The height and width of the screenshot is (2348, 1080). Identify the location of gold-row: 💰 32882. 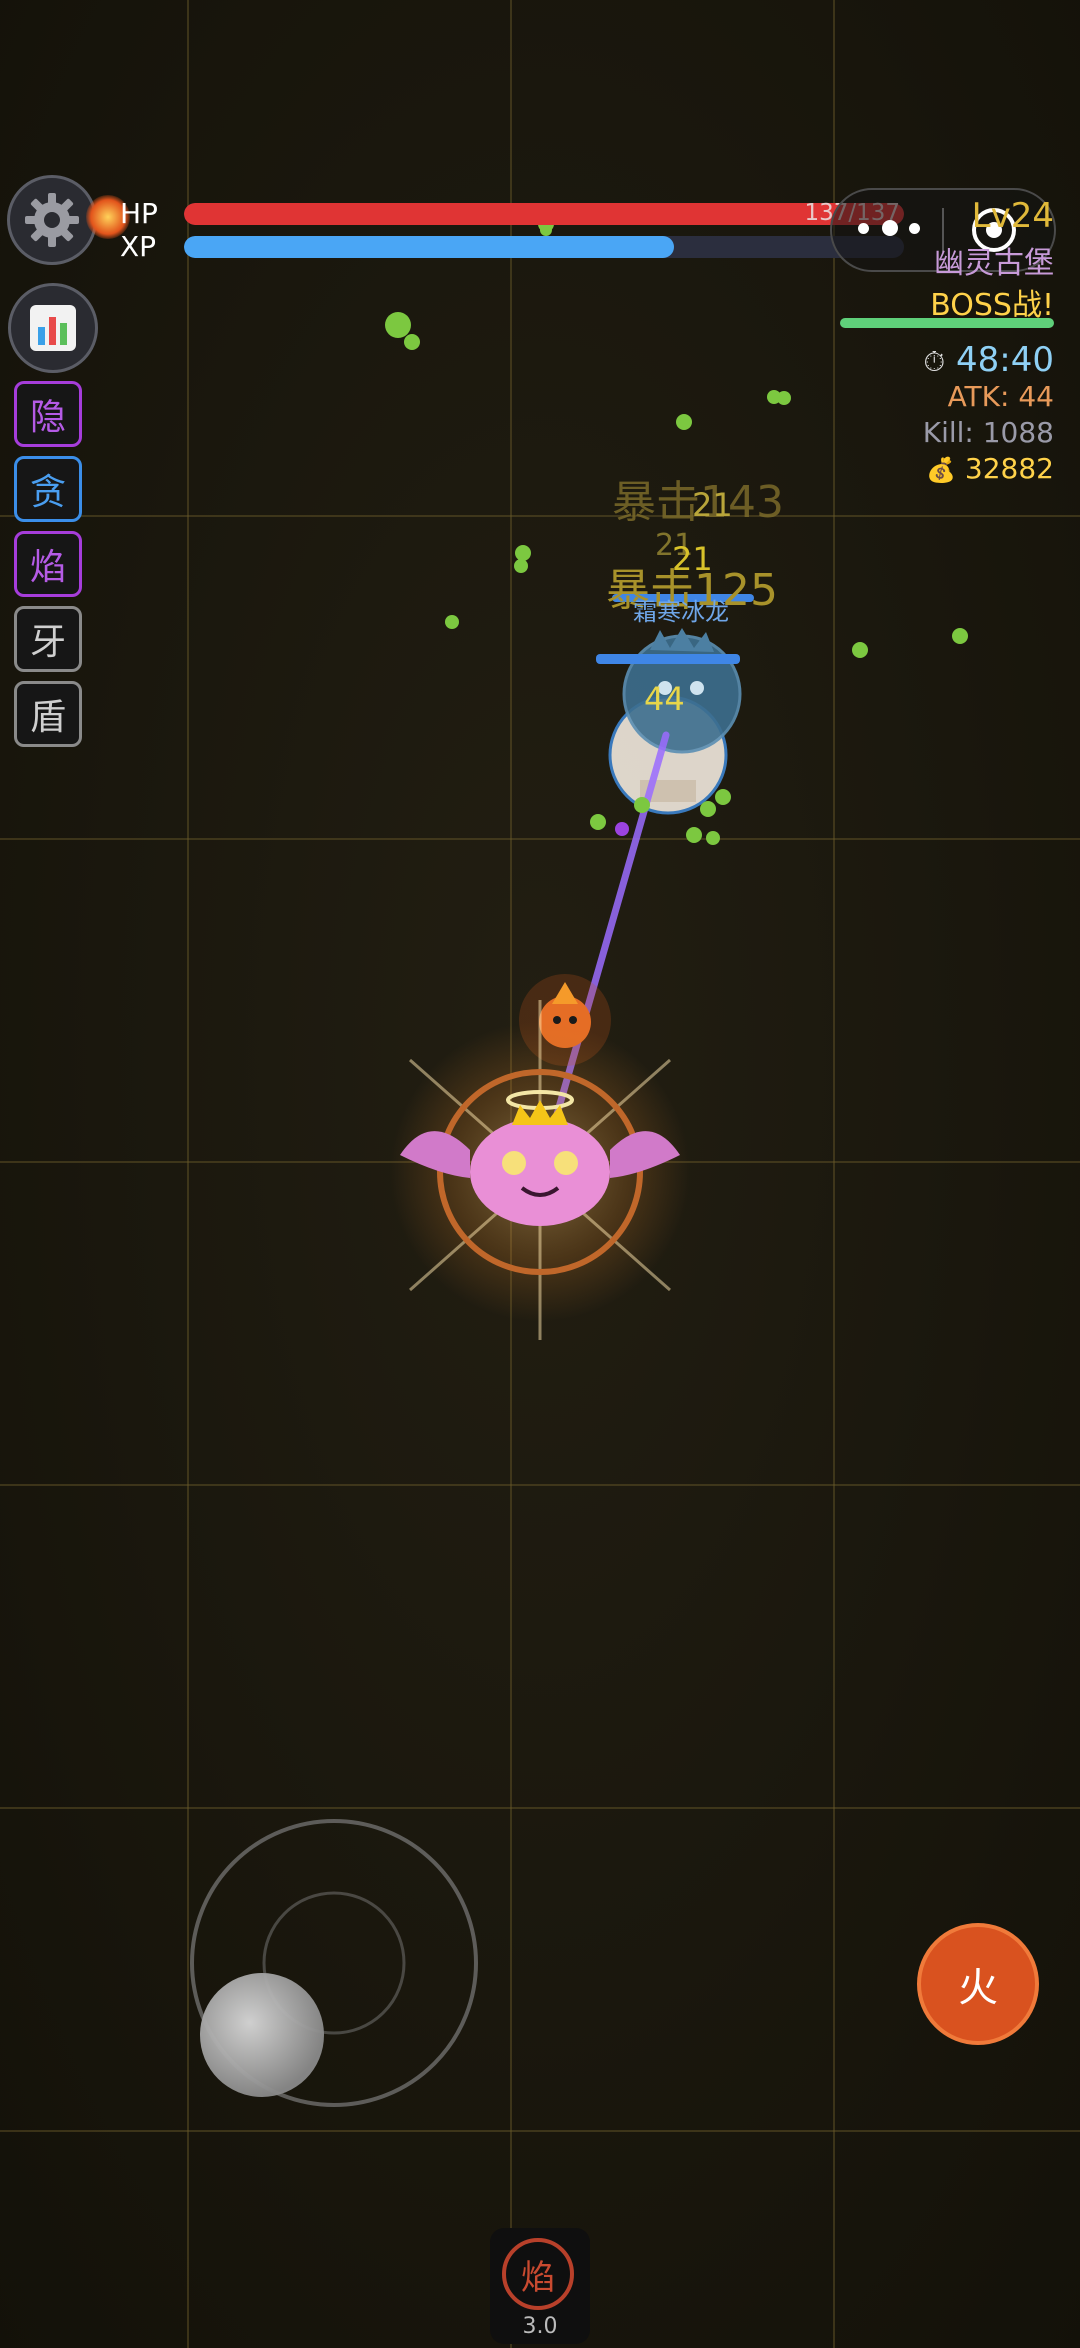
(990, 468).